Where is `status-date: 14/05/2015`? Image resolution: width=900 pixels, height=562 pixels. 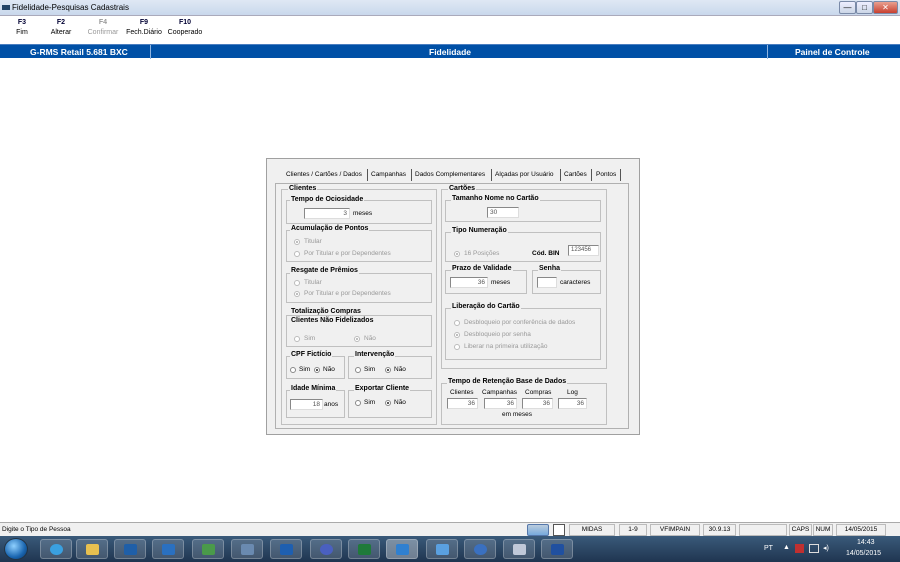
status-date: 14/05/2015 is located at coordinates (861, 530).